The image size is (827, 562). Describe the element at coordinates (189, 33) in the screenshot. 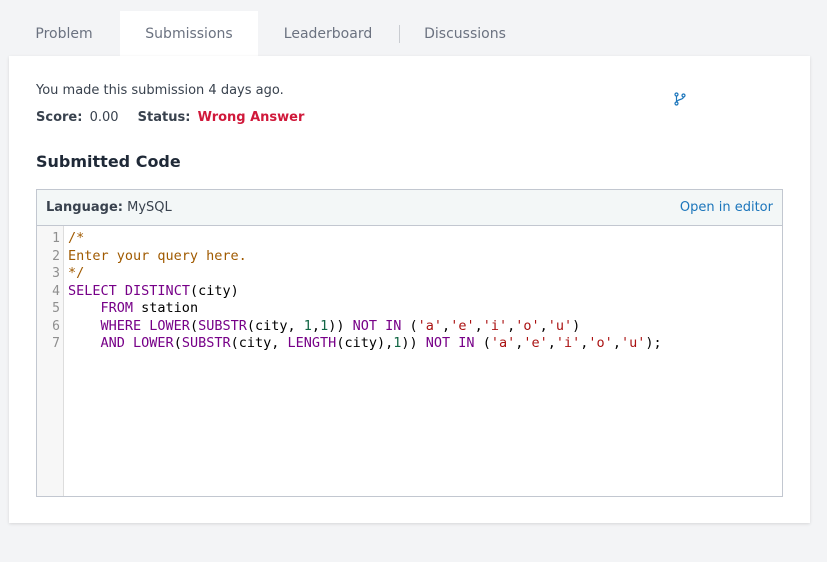

I see `tab-submissions: Submissions` at that location.